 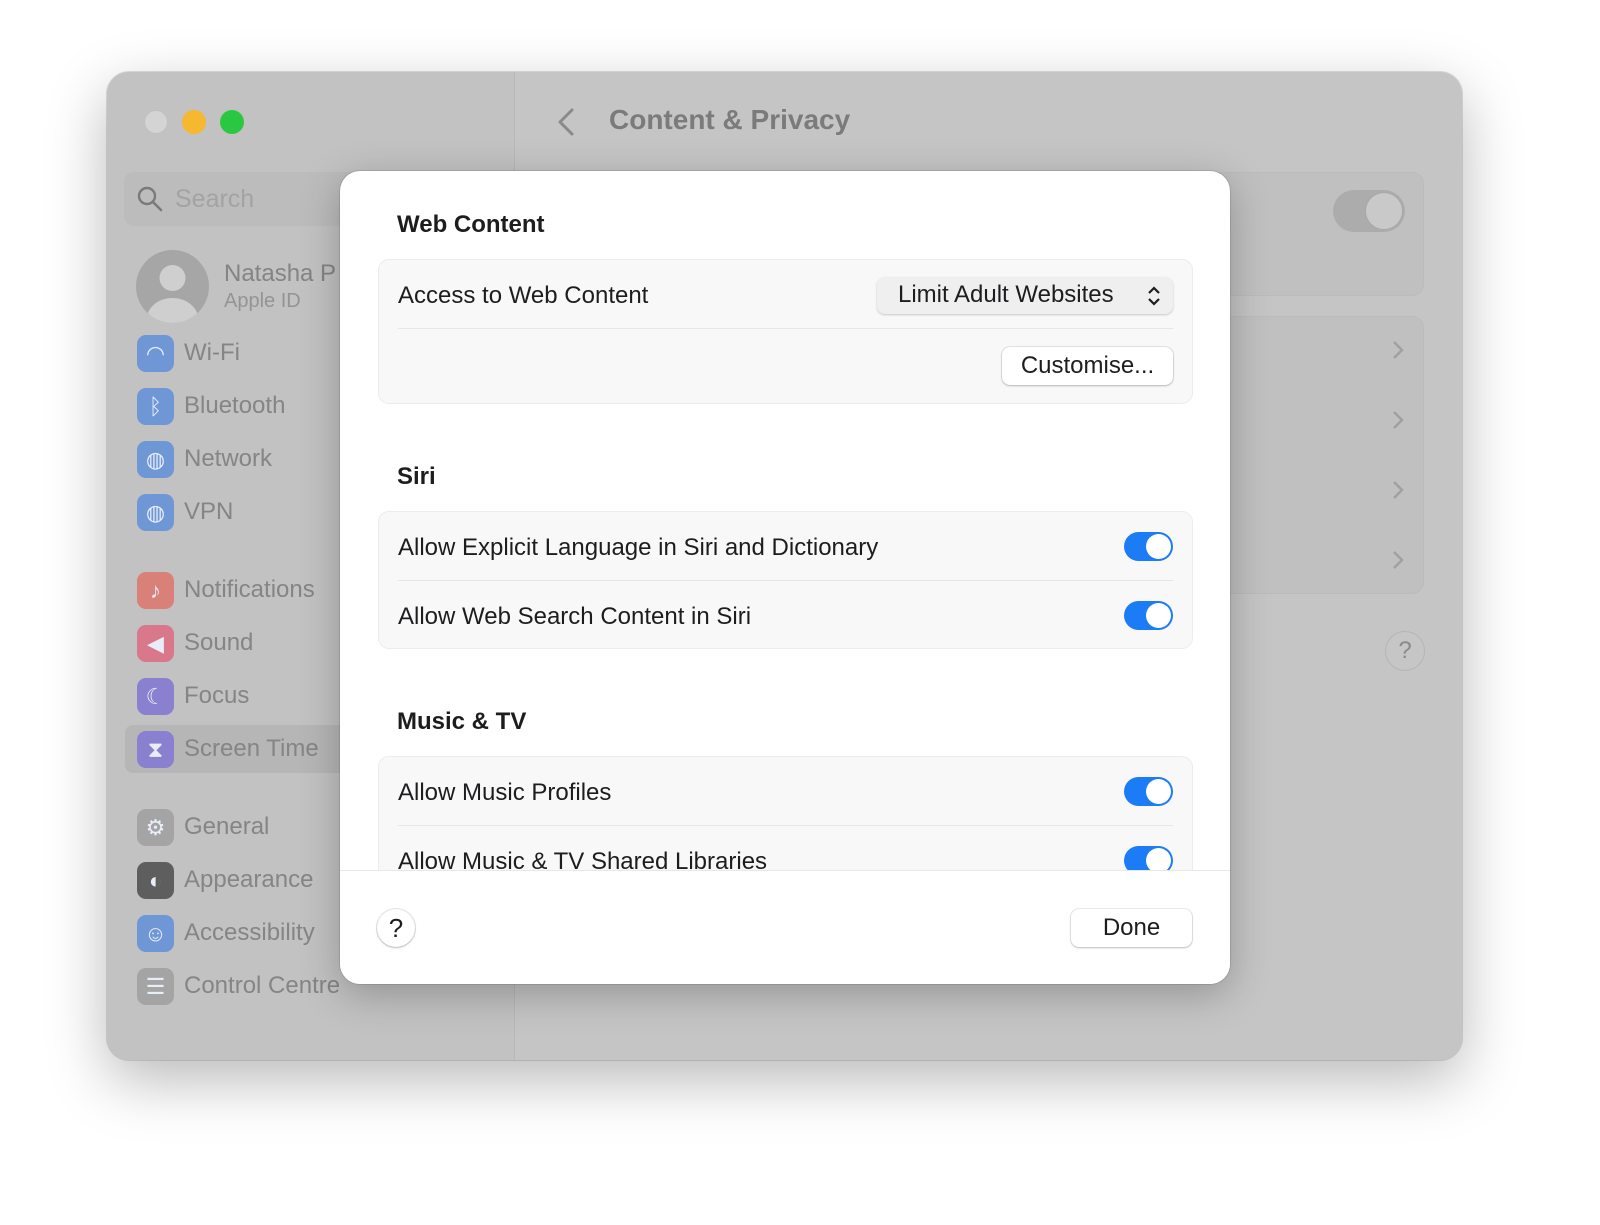 I want to click on switches-icon: ☰, so click(x=155, y=986).